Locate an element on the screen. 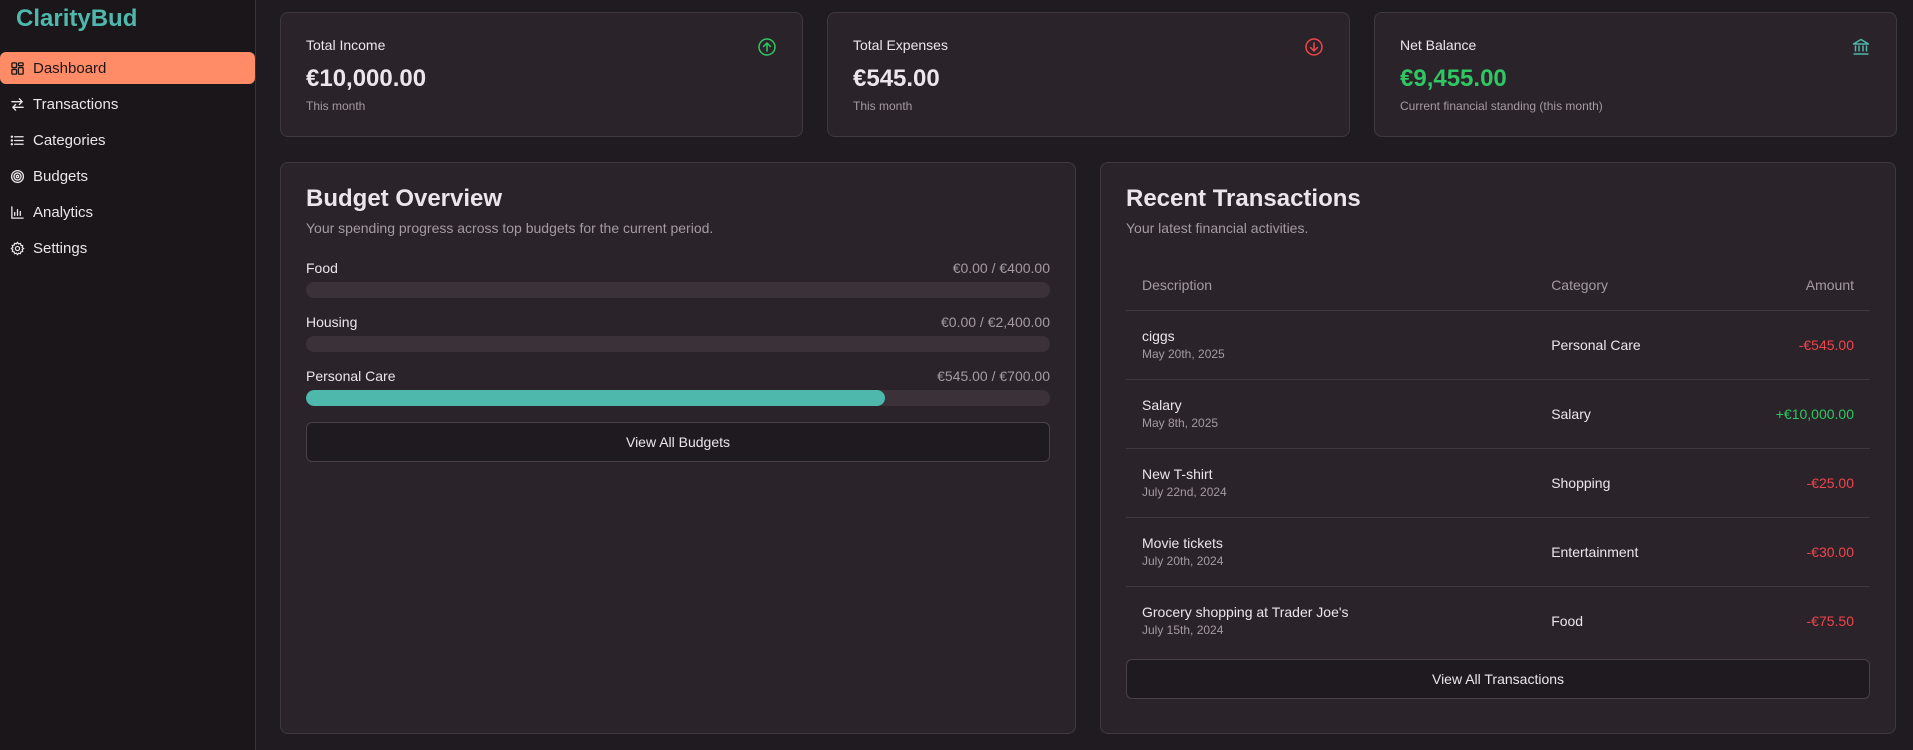 The width and height of the screenshot is (1913, 750). transaction-amount: -€75.50 is located at coordinates (1830, 620).